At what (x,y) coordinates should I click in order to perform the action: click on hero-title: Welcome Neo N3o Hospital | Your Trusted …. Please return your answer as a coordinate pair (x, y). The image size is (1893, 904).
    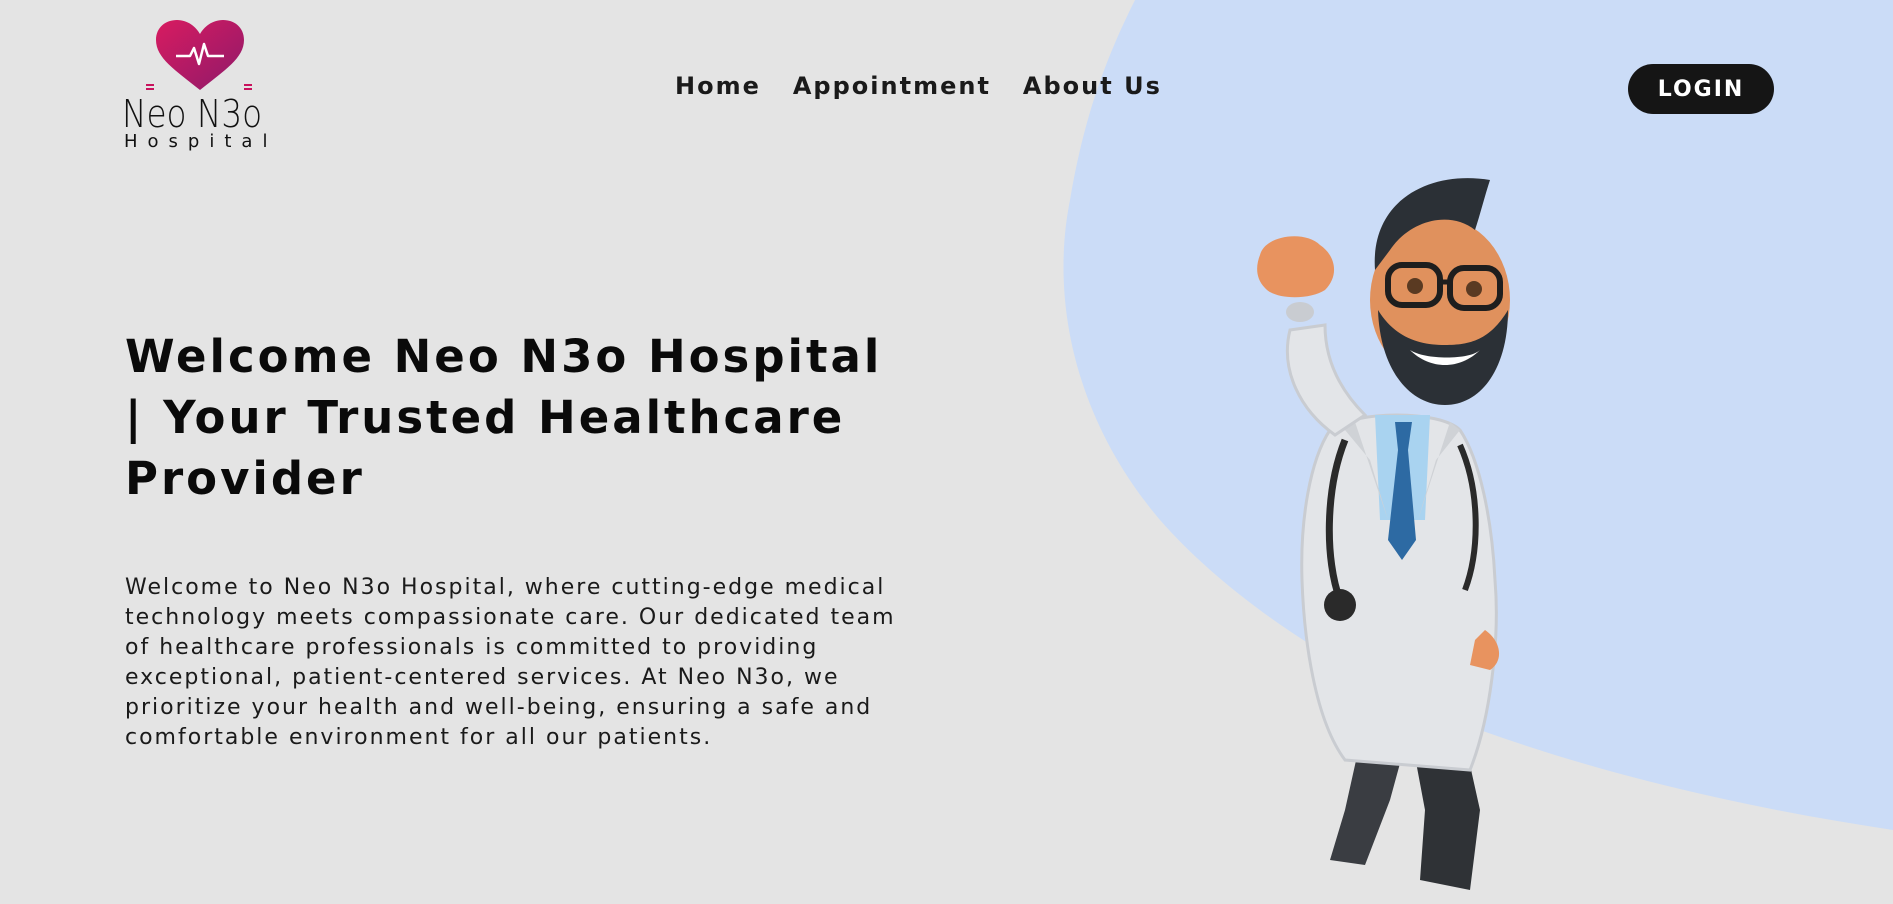
    Looking at the image, I should click on (504, 417).